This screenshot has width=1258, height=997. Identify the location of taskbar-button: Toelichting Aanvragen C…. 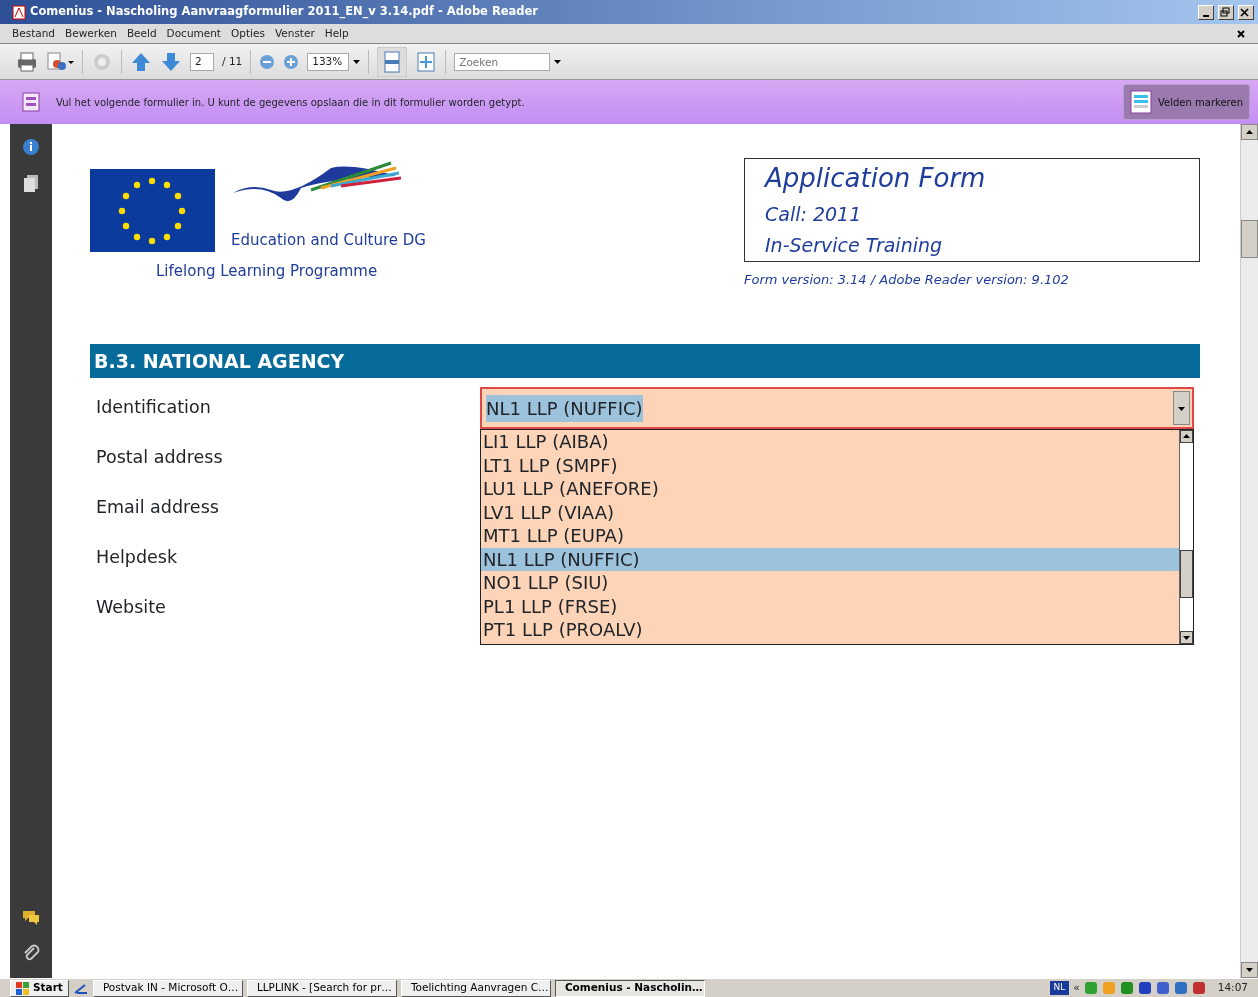
(475, 988).